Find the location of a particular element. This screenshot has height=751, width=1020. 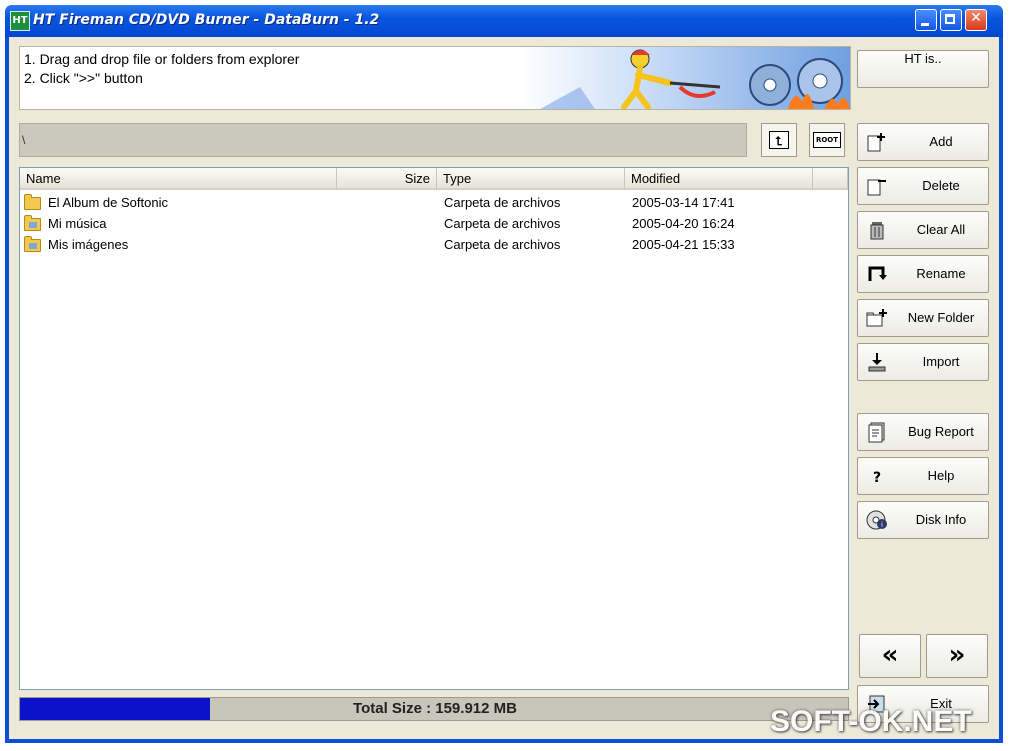

minimize-button is located at coordinates (926, 20).